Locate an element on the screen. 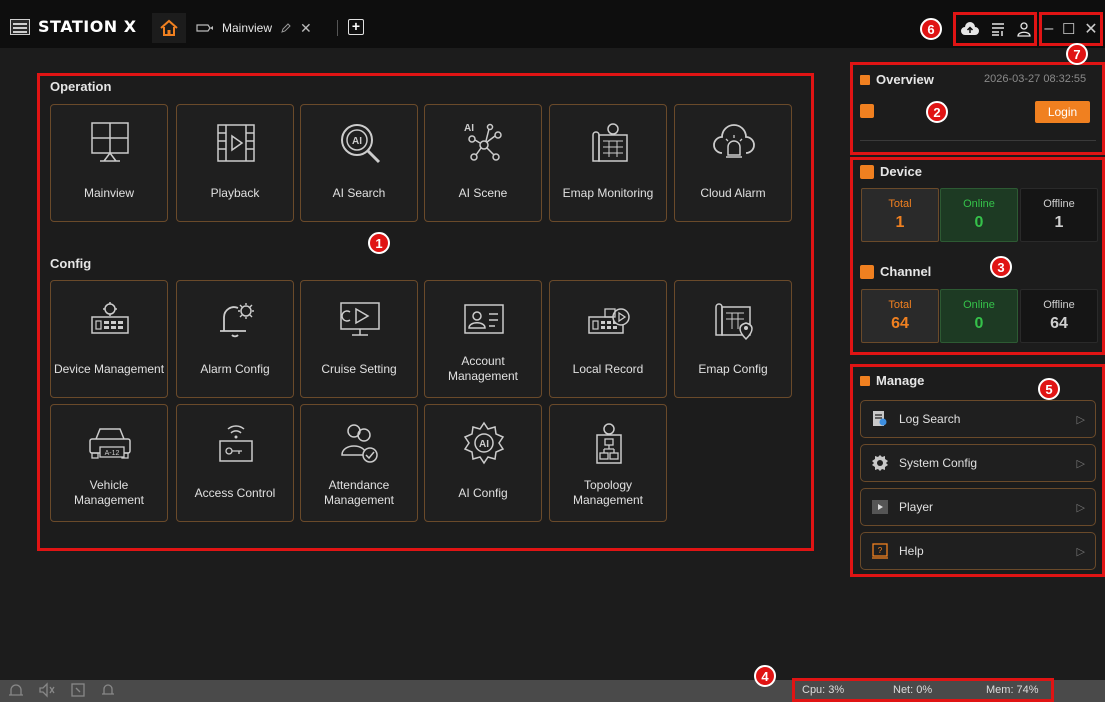 This screenshot has height=702, width=1105. annotation-badge-5: 5 is located at coordinates (1049, 389).